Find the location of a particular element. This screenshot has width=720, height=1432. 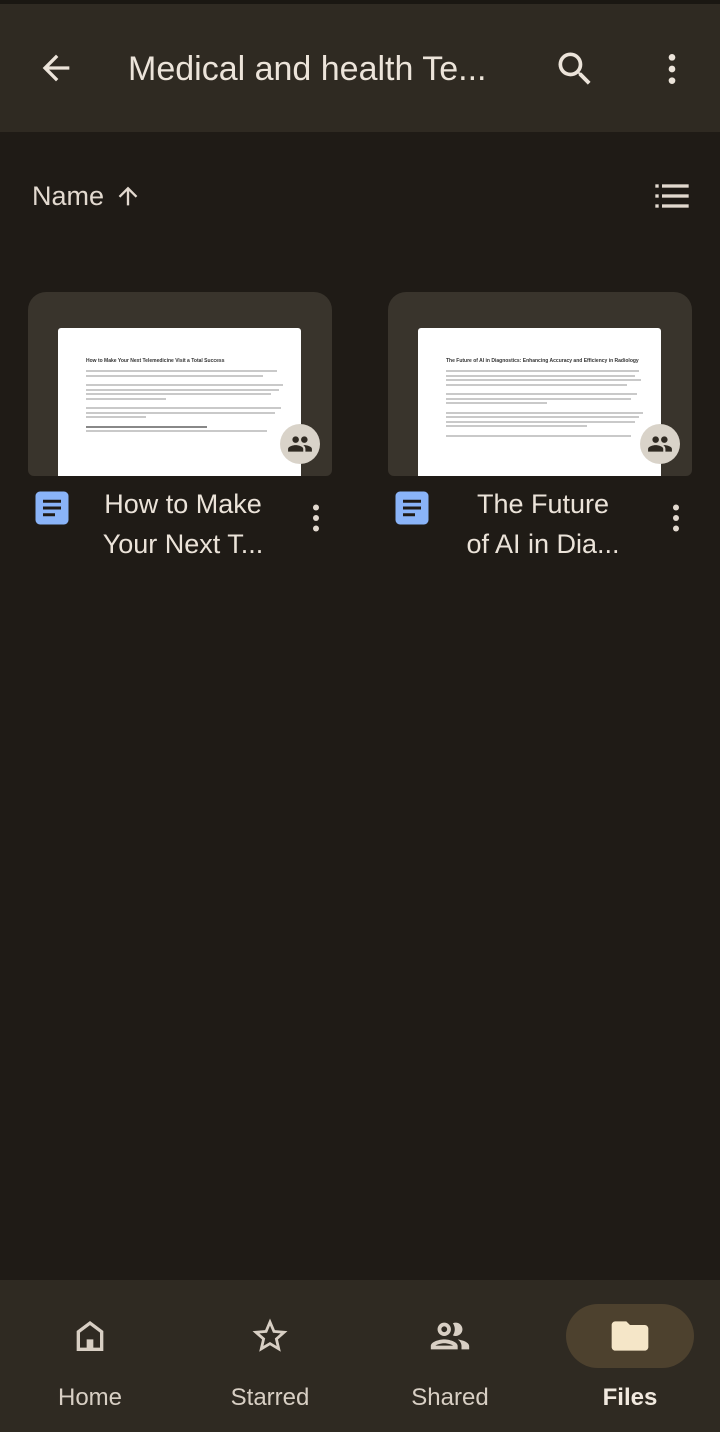

nav-shared-icon-container is located at coordinates (450, 1336).